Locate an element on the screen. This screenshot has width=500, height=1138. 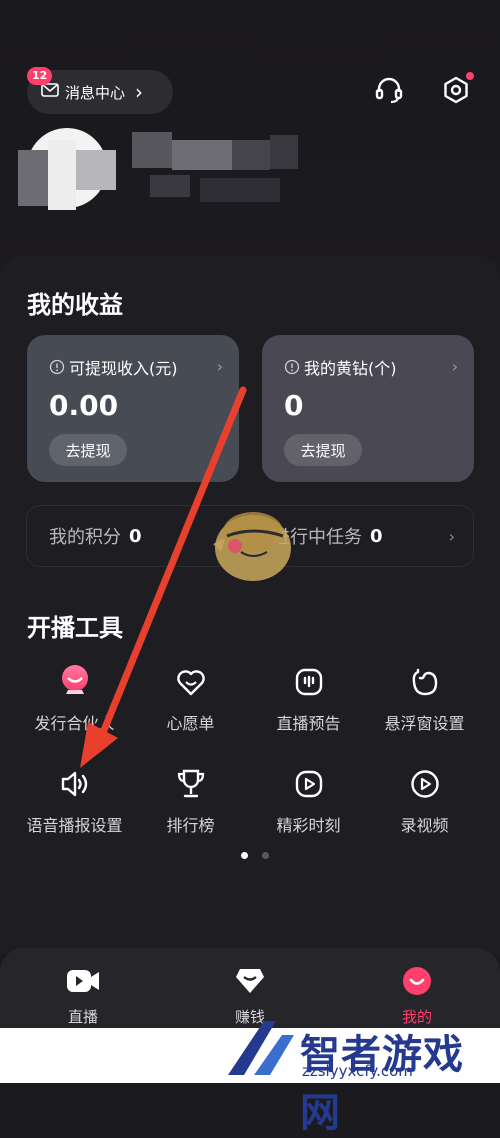
tool-record-video: 录视频 is located at coordinates (424, 801).